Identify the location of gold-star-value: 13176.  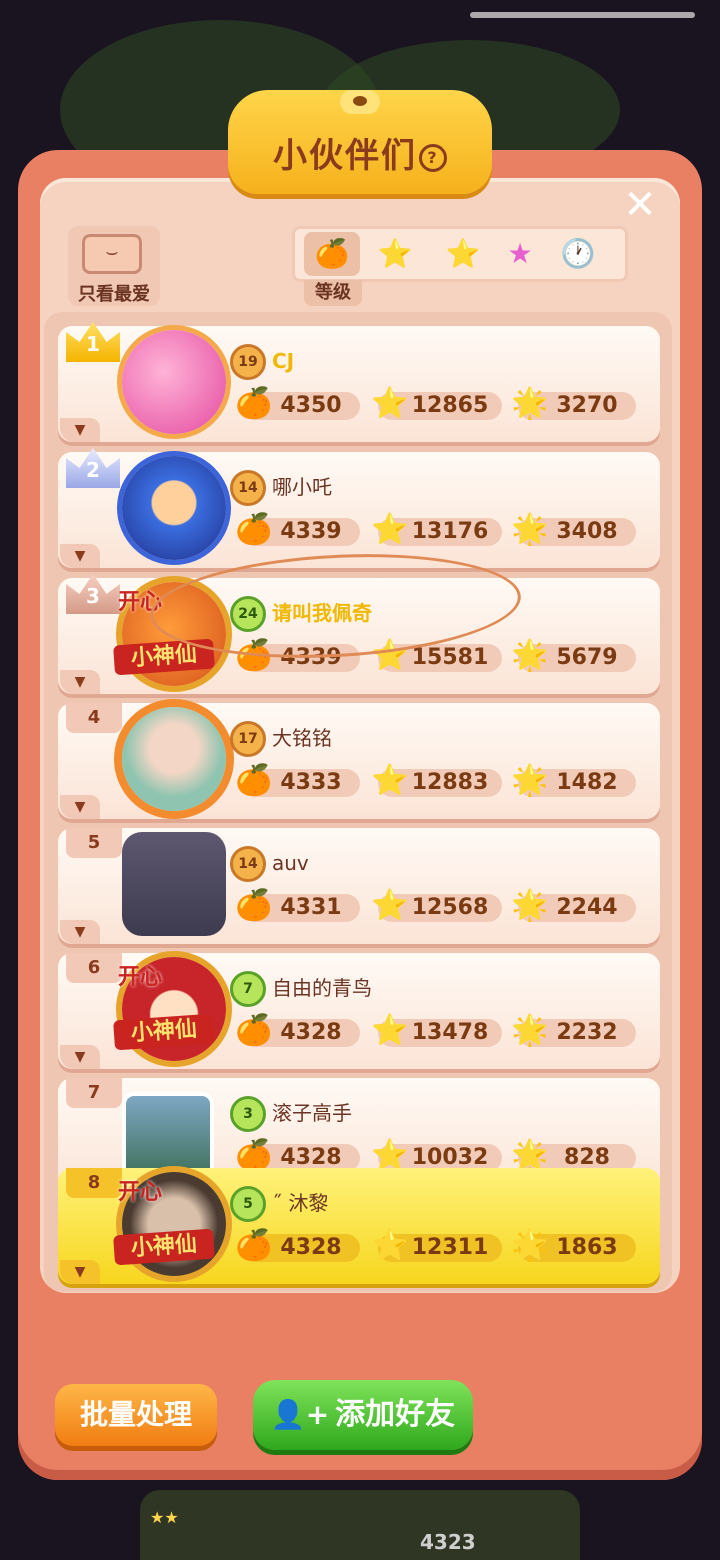
(450, 531).